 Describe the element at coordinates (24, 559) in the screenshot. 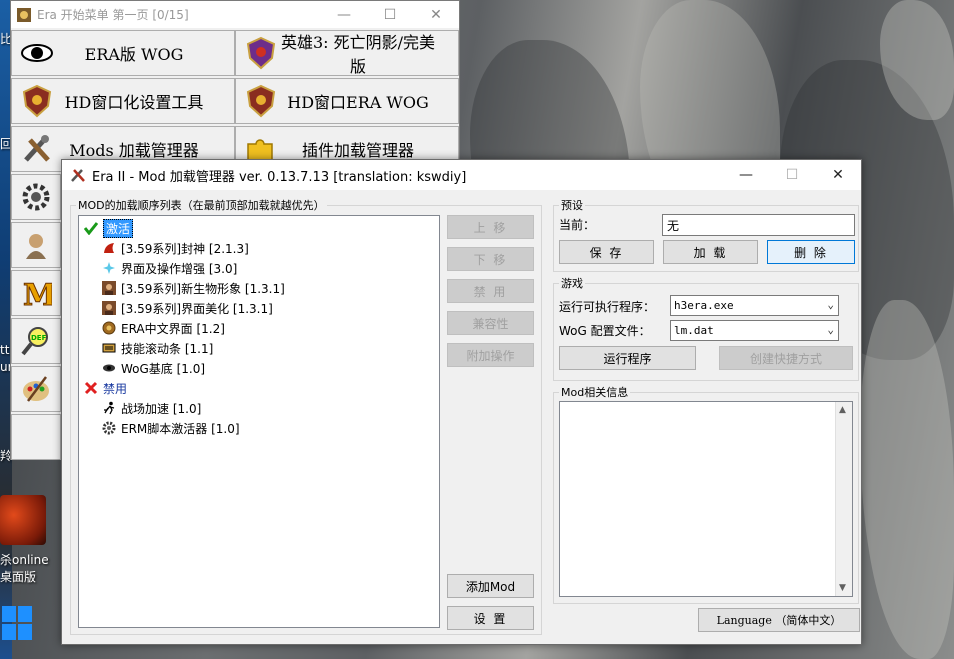

I see `desktop-shortcut-label: 杀online` at that location.